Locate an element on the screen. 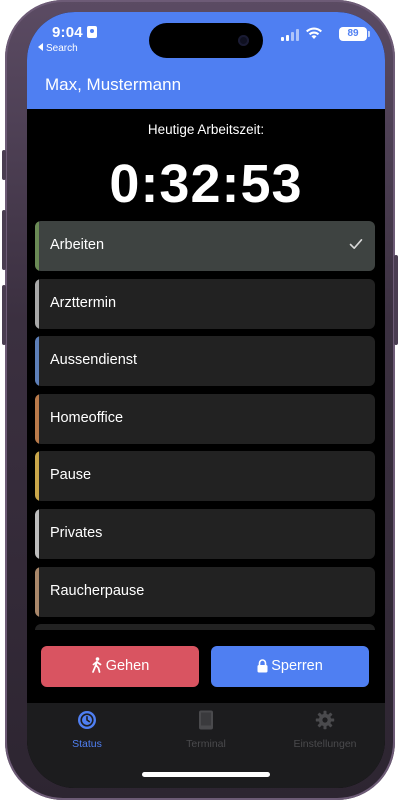  gear-icon is located at coordinates (325, 720).